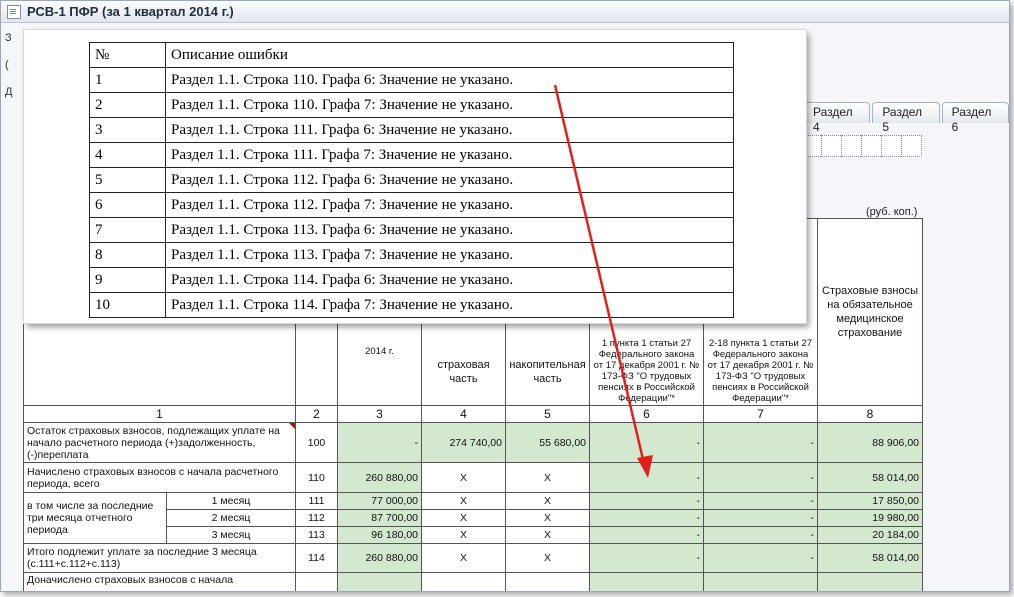 The image size is (1014, 597). What do you see at coordinates (316, 477) in the screenshot?
I see `row-code: 110` at bounding box center [316, 477].